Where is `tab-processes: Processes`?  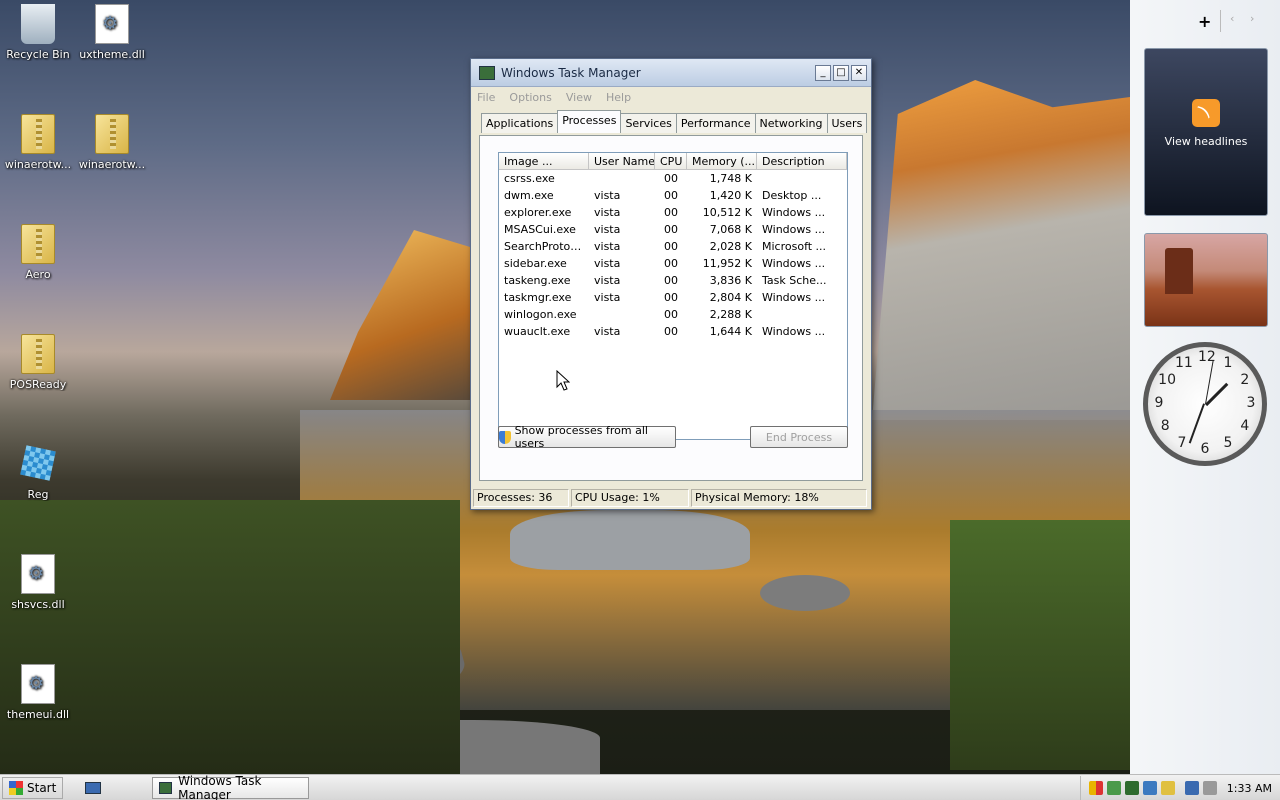 tab-processes: Processes is located at coordinates (589, 121).